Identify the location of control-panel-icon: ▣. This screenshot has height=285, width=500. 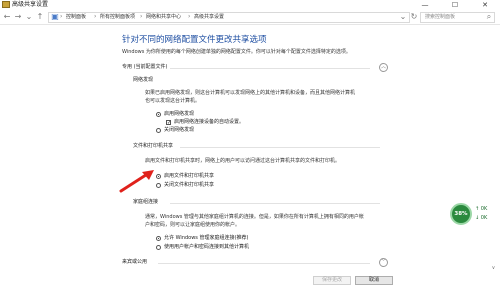
(55, 16).